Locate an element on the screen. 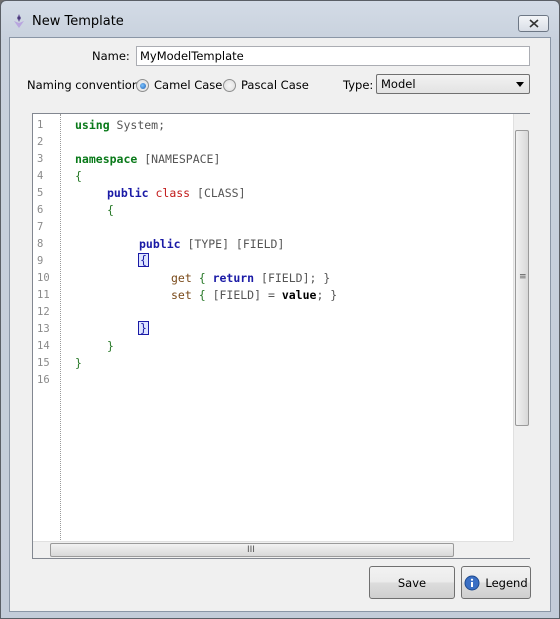 This screenshot has height=619, width=560. code-line: get { return [FIELD]; } is located at coordinates (250, 278).